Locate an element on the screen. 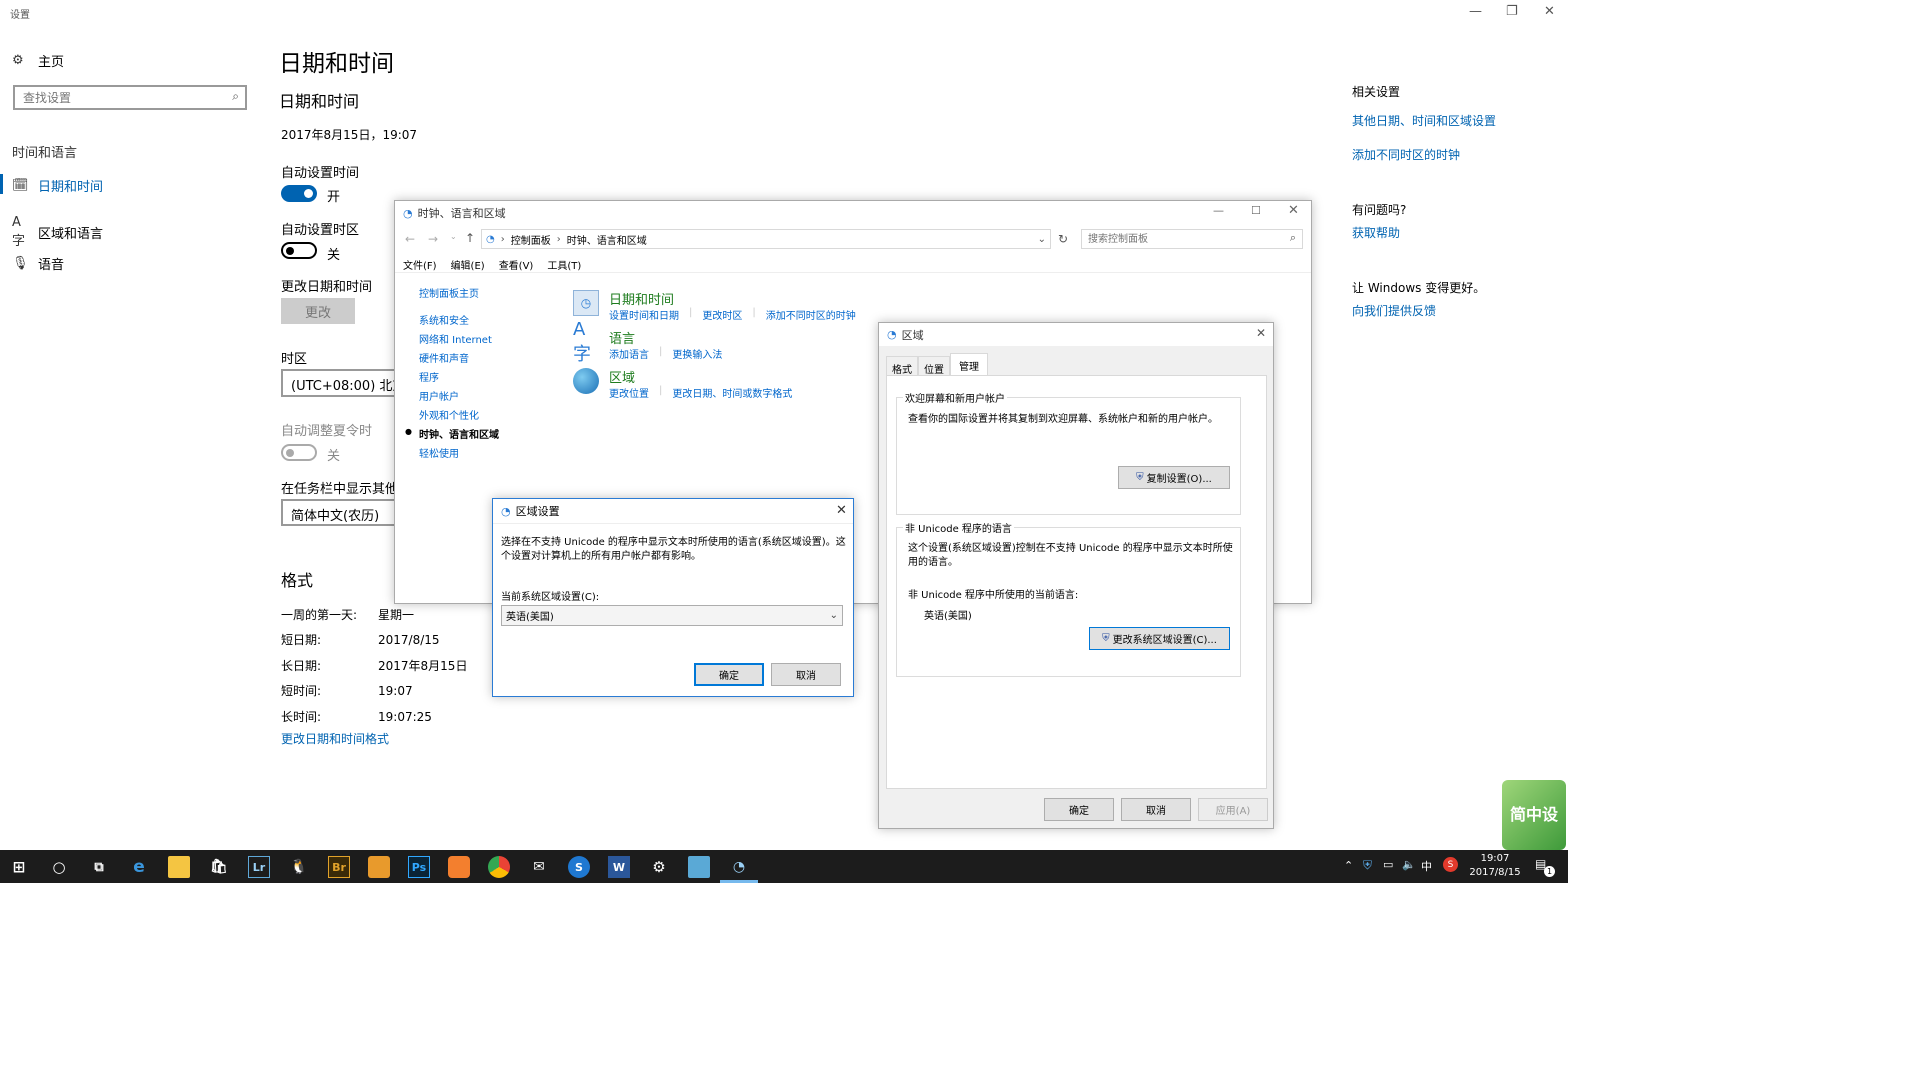 This screenshot has height=1083, width=1923. category-title-datetime: 日期和时间 is located at coordinates (641, 298).